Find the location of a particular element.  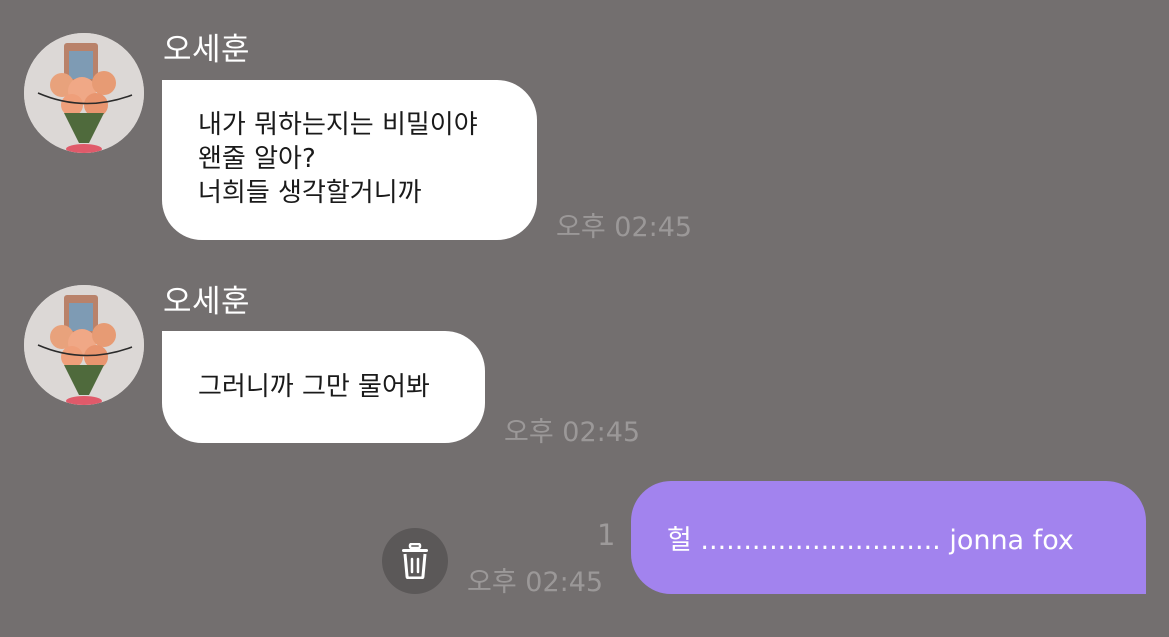

message-line: 그러니까 그만 물어봐 is located at coordinates (314, 387).